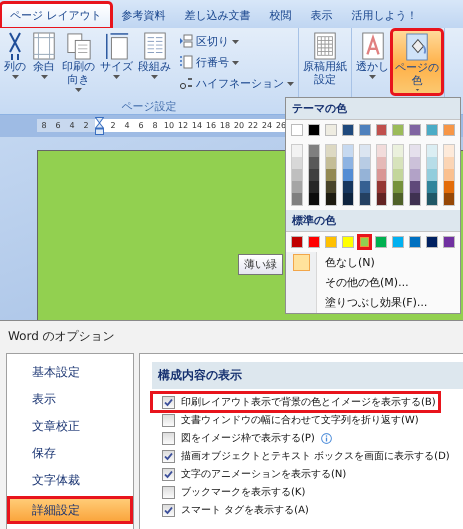 This screenshot has height=529, width=463. Describe the element at coordinates (70, 372) in the screenshot. I see `nav-item: 基本設定` at that location.